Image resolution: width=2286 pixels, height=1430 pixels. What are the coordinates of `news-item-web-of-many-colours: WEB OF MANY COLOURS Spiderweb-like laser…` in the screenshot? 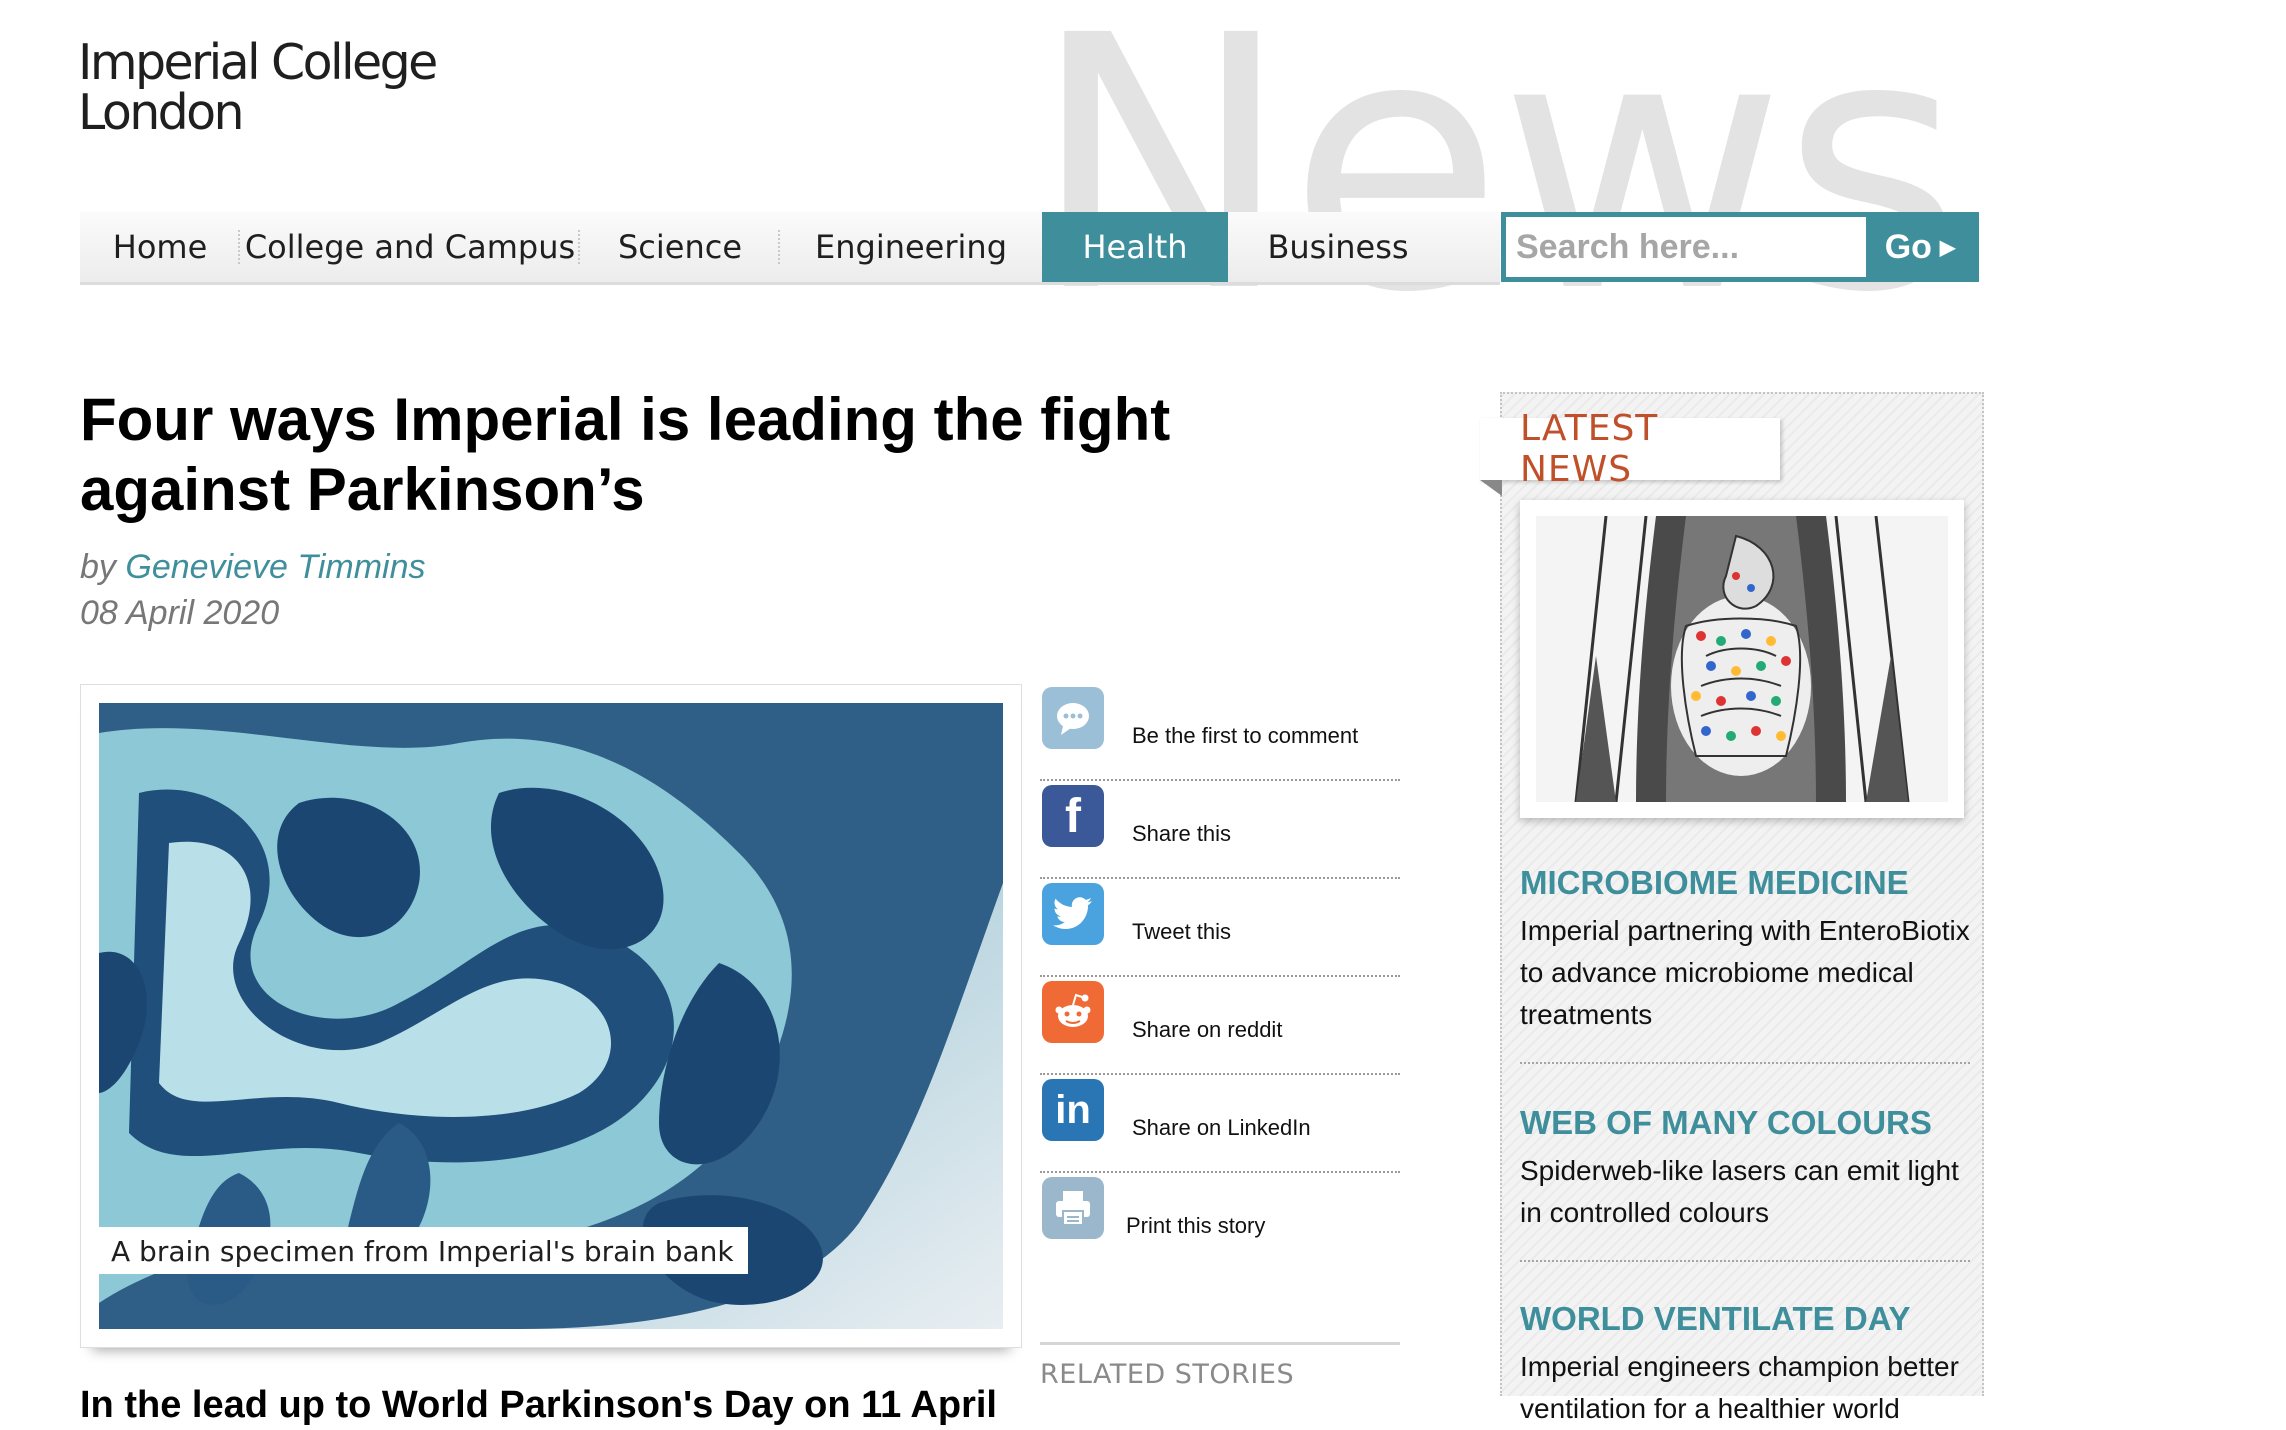 It's located at (1745, 1169).